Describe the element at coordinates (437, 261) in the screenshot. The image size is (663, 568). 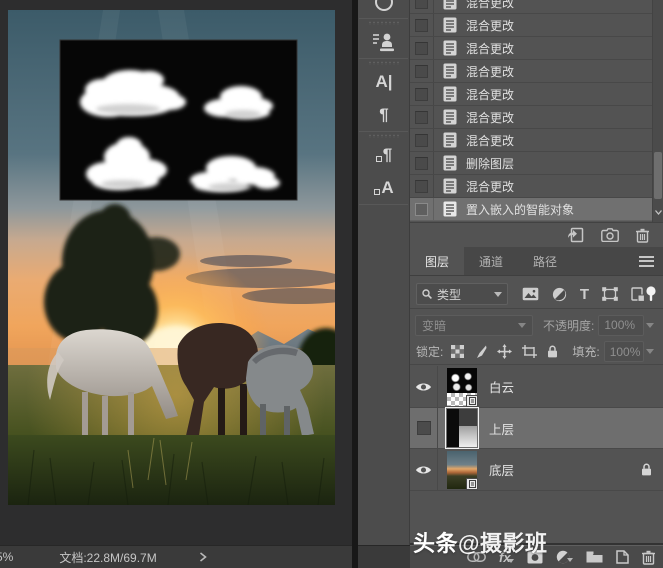
I see `tab-layers: 图层` at that location.